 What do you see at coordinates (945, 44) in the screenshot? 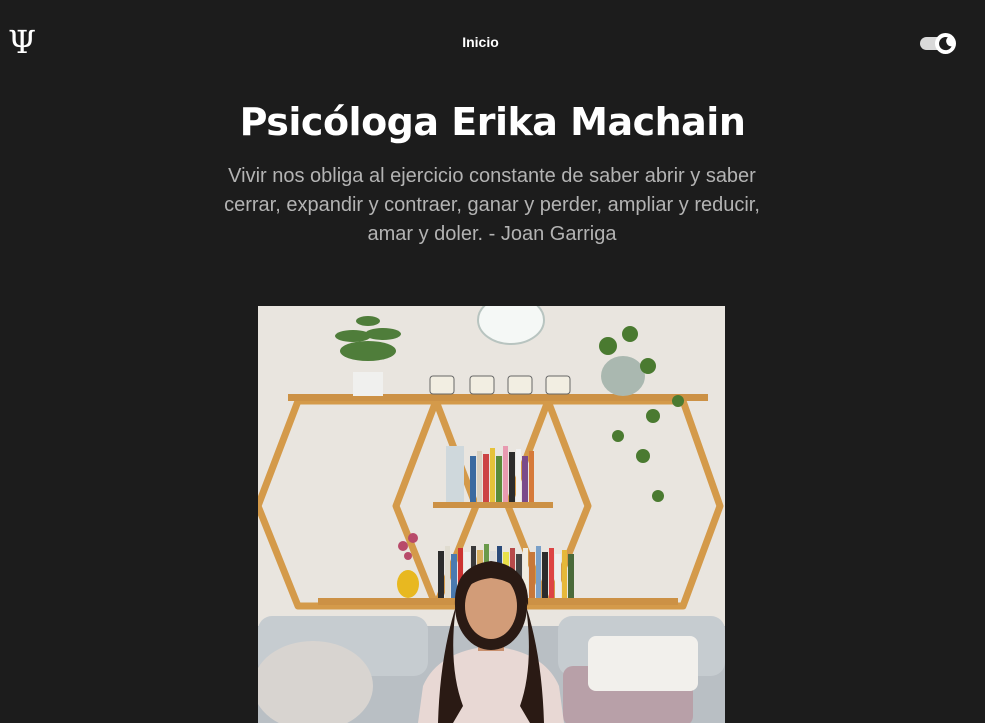
I see `moon-icon` at bounding box center [945, 44].